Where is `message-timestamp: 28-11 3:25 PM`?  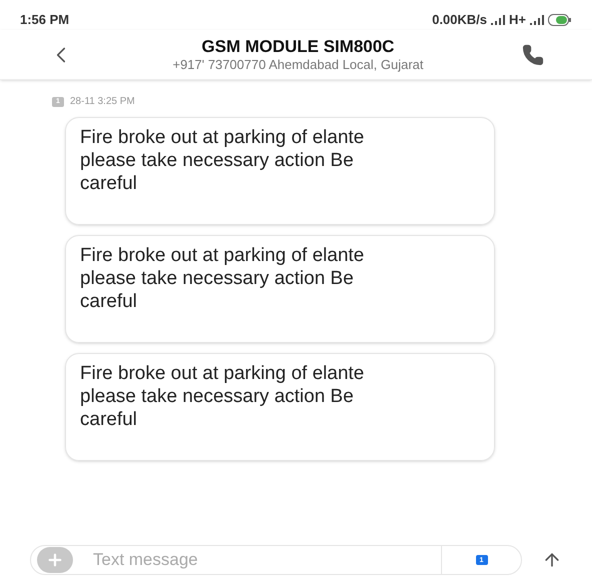 message-timestamp: 28-11 3:25 PM is located at coordinates (102, 102).